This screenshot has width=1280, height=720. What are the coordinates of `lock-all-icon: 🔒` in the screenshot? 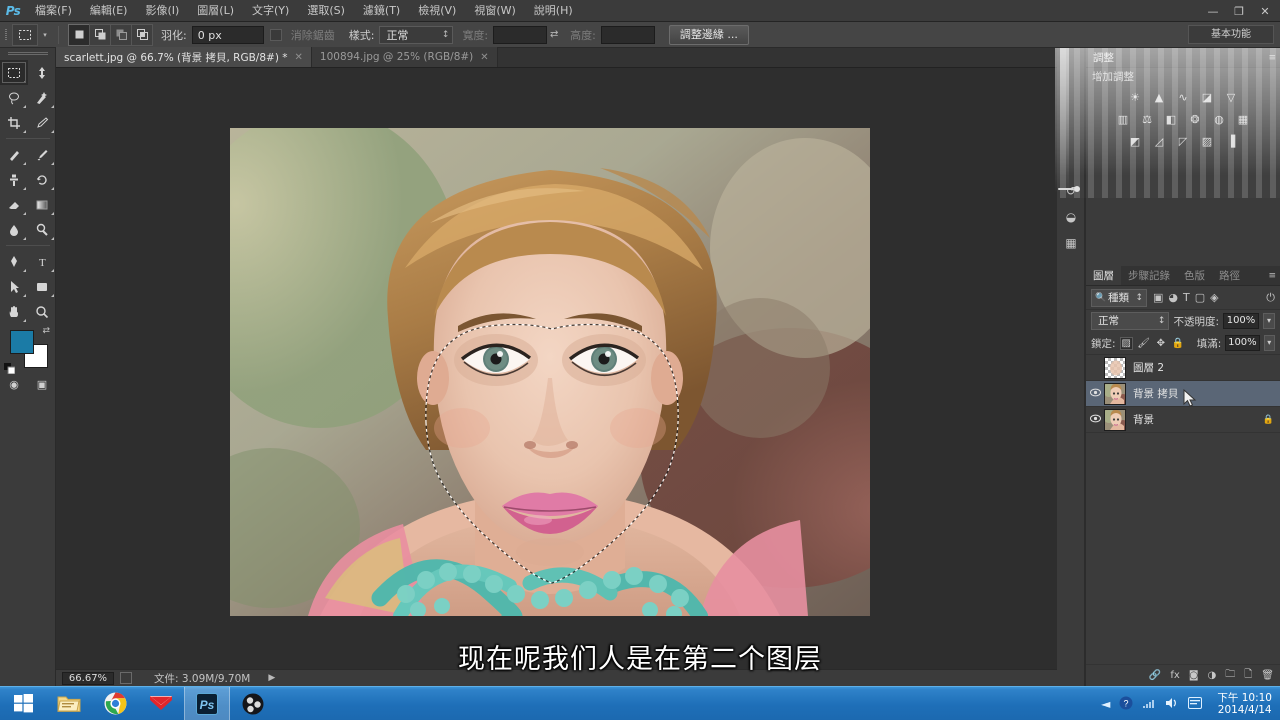 It's located at (1177, 343).